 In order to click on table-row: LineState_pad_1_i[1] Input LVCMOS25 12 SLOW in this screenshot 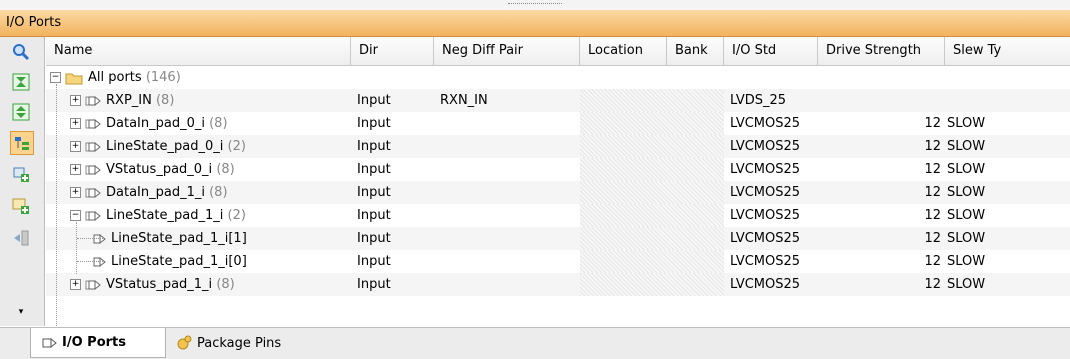, I will do `click(558, 238)`.